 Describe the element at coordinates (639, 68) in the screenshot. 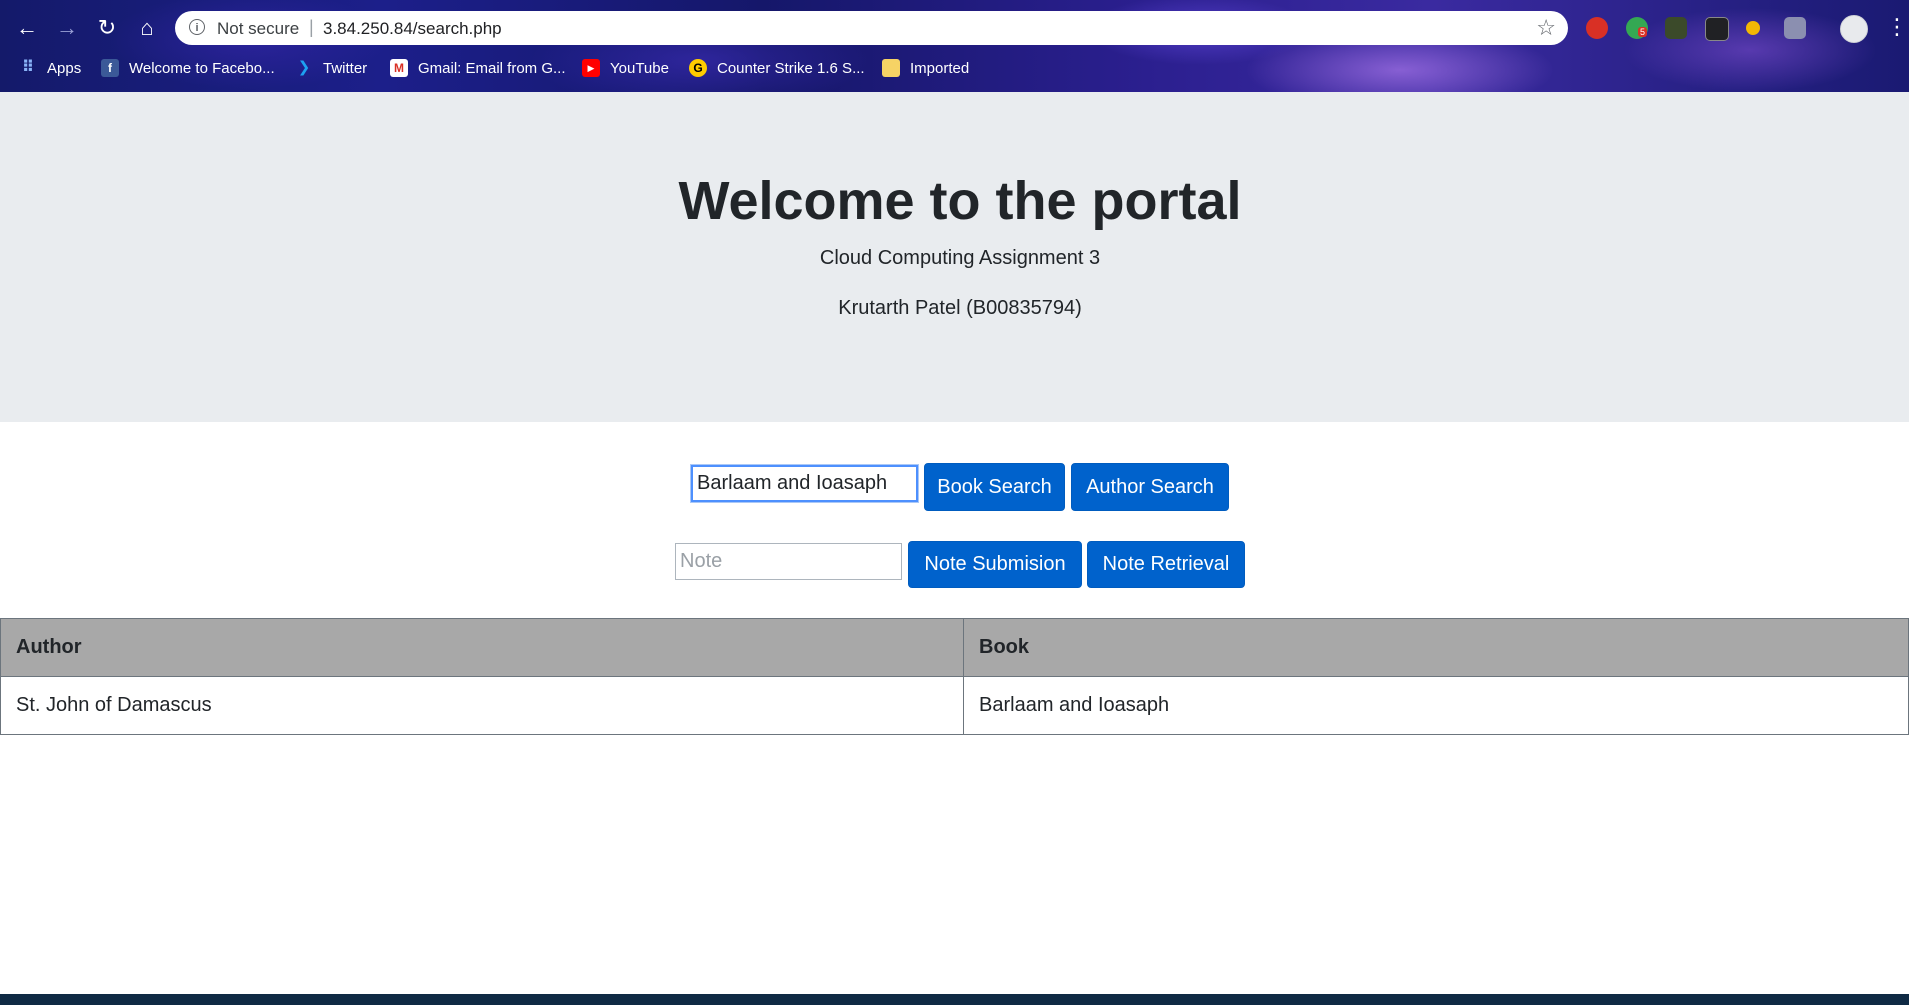

I see `bookmark-label: YouTube` at that location.